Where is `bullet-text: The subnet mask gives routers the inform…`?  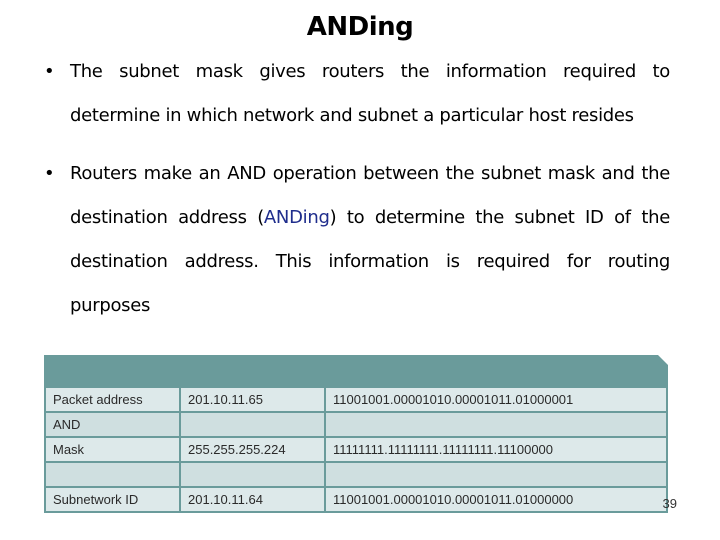
bullet-text: The subnet mask gives routers the inform… is located at coordinates (370, 93).